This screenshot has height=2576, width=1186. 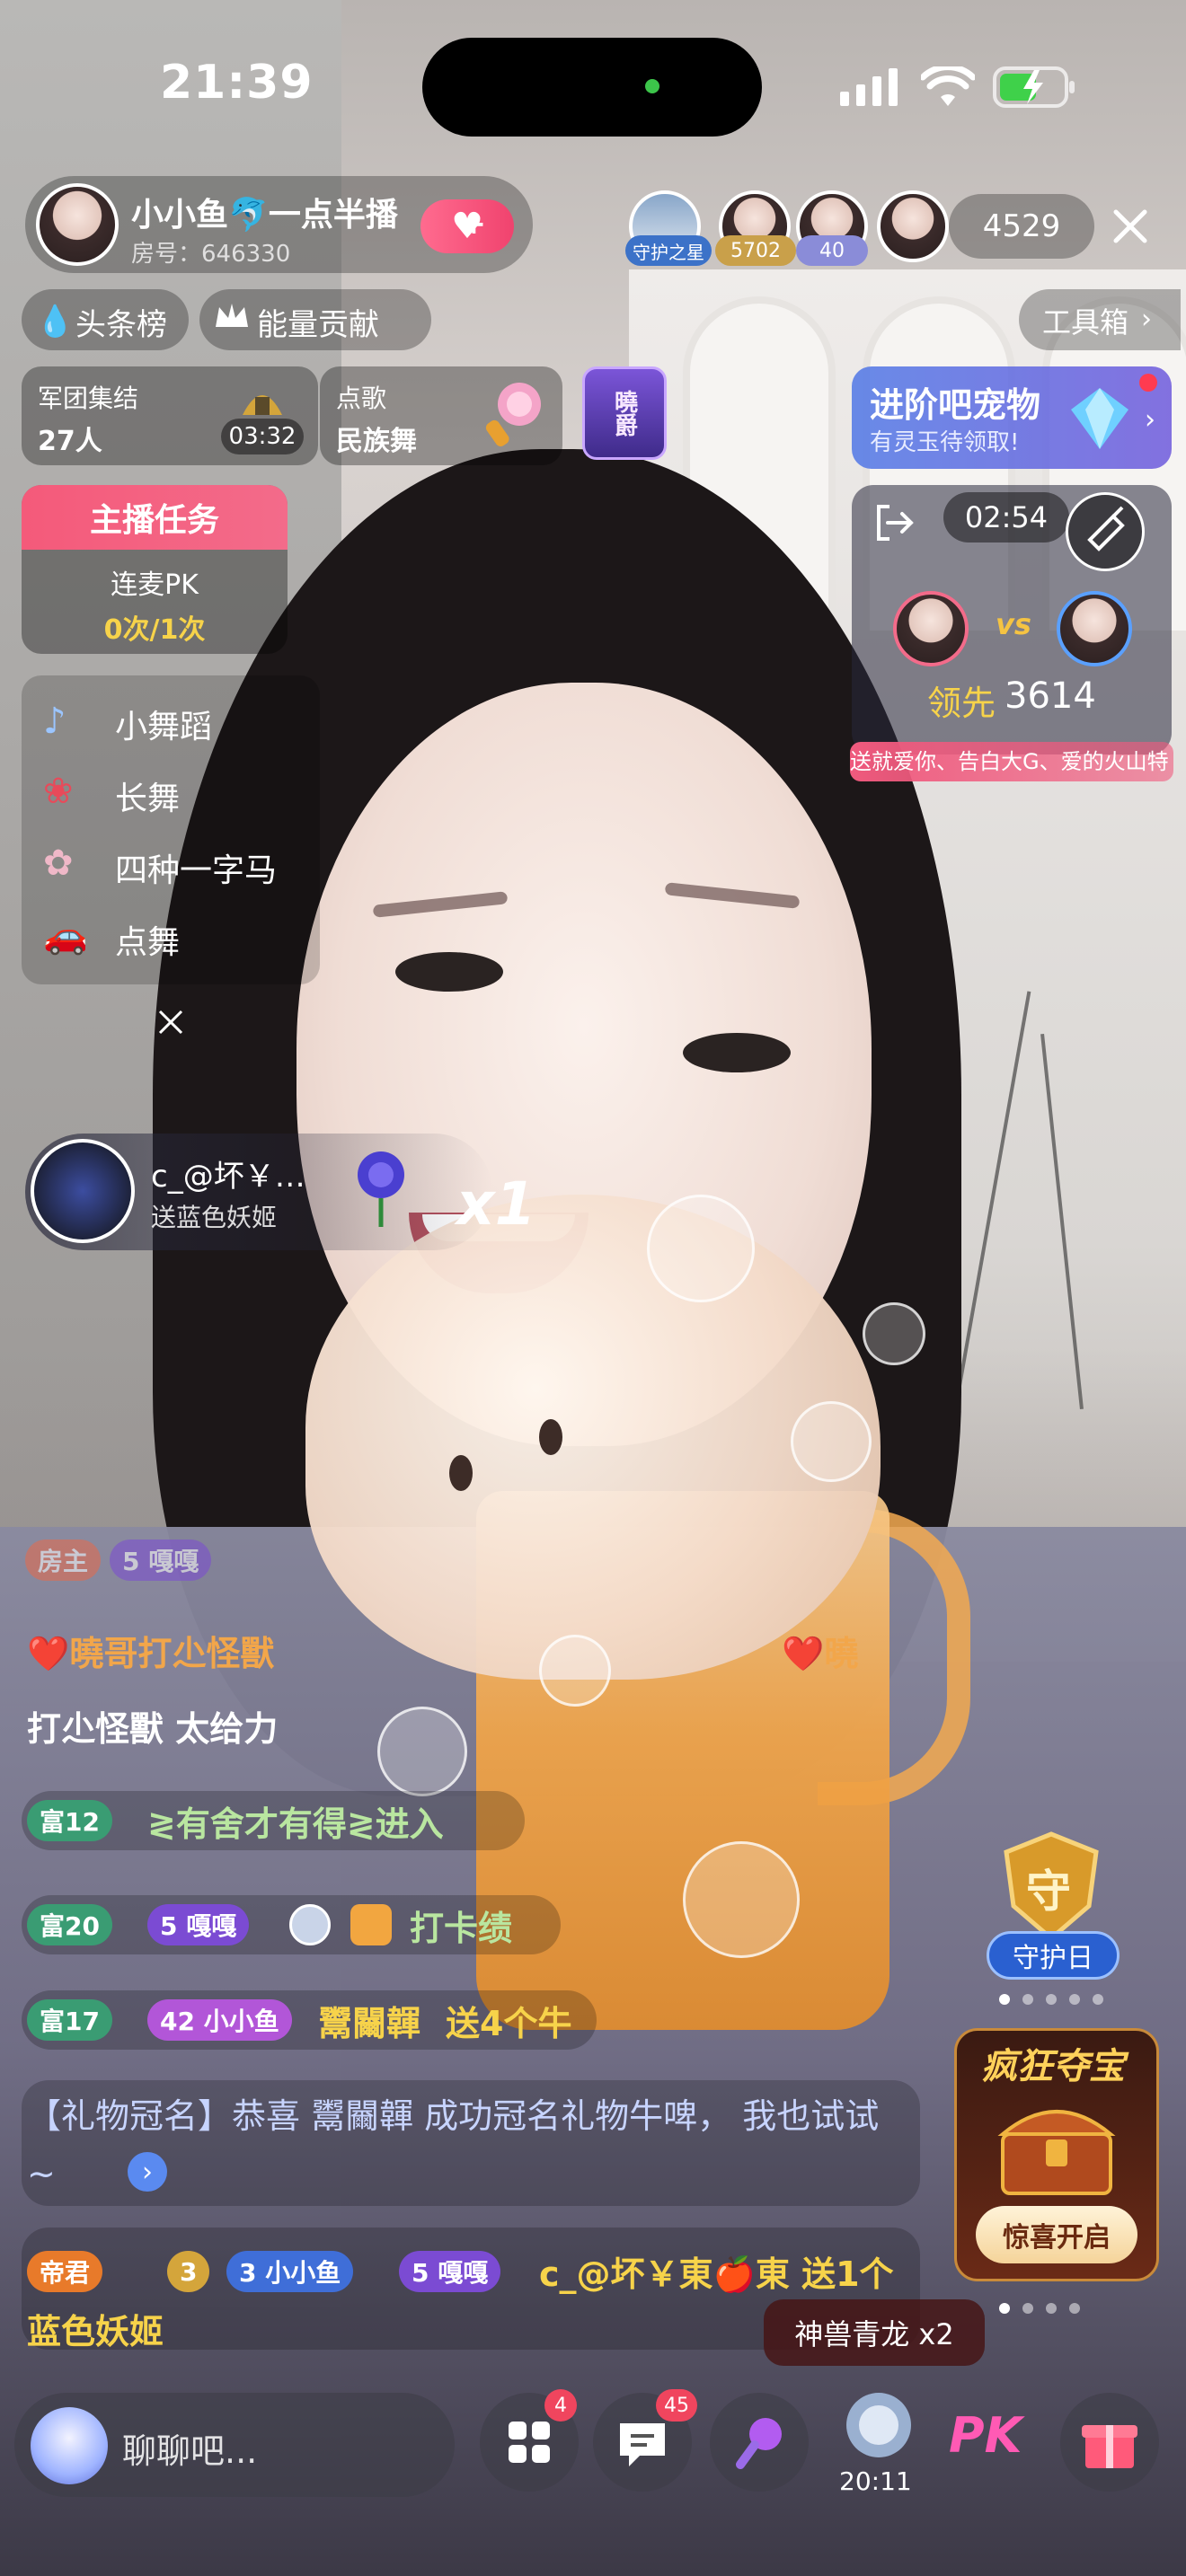 I want to click on guard-star-badge: 守护之星, so click(x=668, y=250).